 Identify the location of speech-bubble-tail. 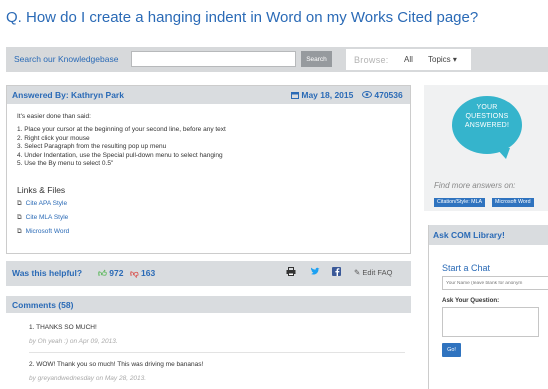
(503, 153).